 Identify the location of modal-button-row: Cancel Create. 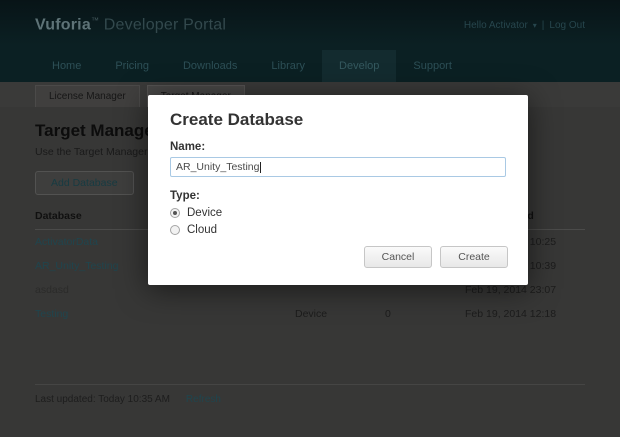
(436, 257).